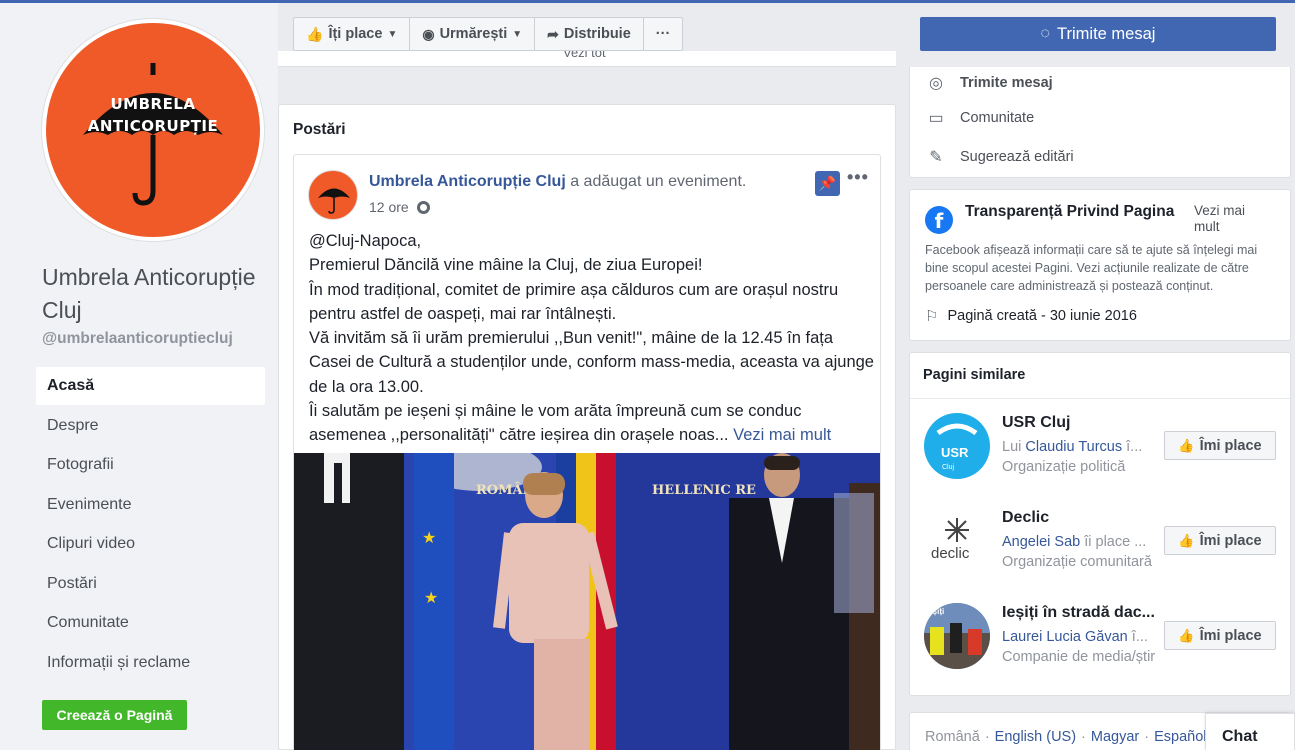 The width and height of the screenshot is (1295, 750). What do you see at coordinates (517, 34) in the screenshot?
I see `chevron-down-icon: ▼` at bounding box center [517, 34].